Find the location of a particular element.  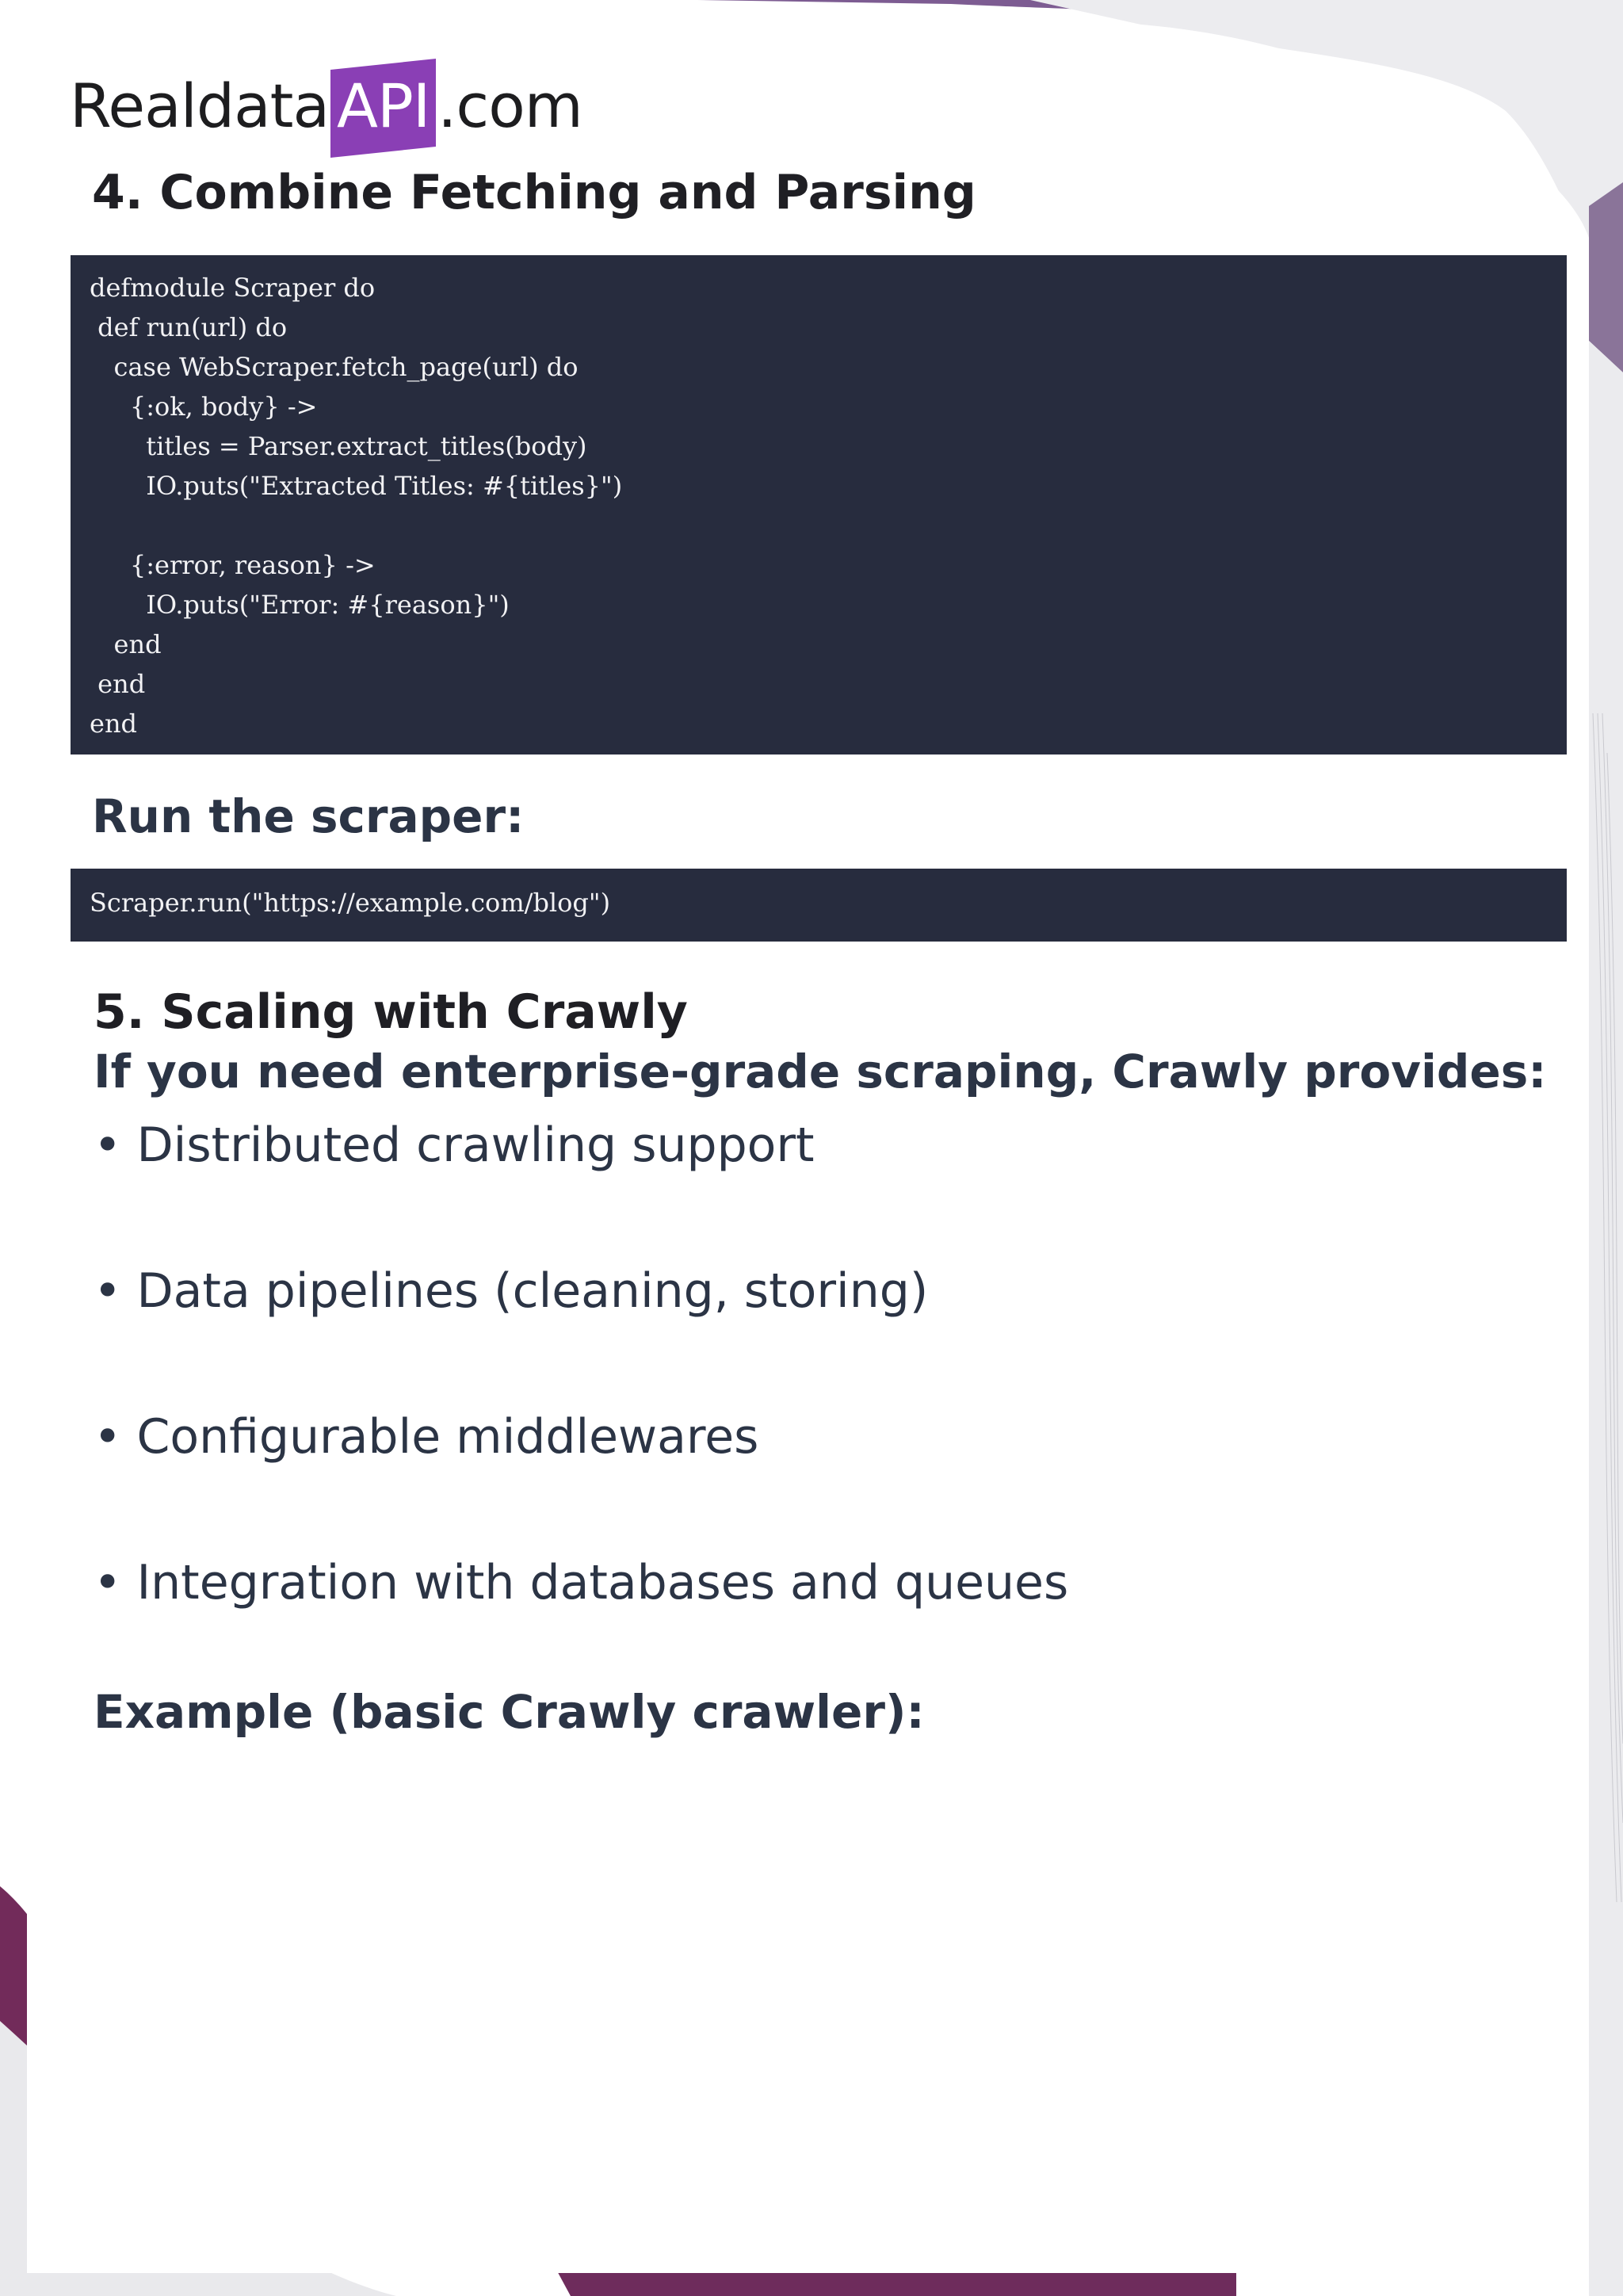

section-heading-run: Run the scraper: is located at coordinates (308, 816).